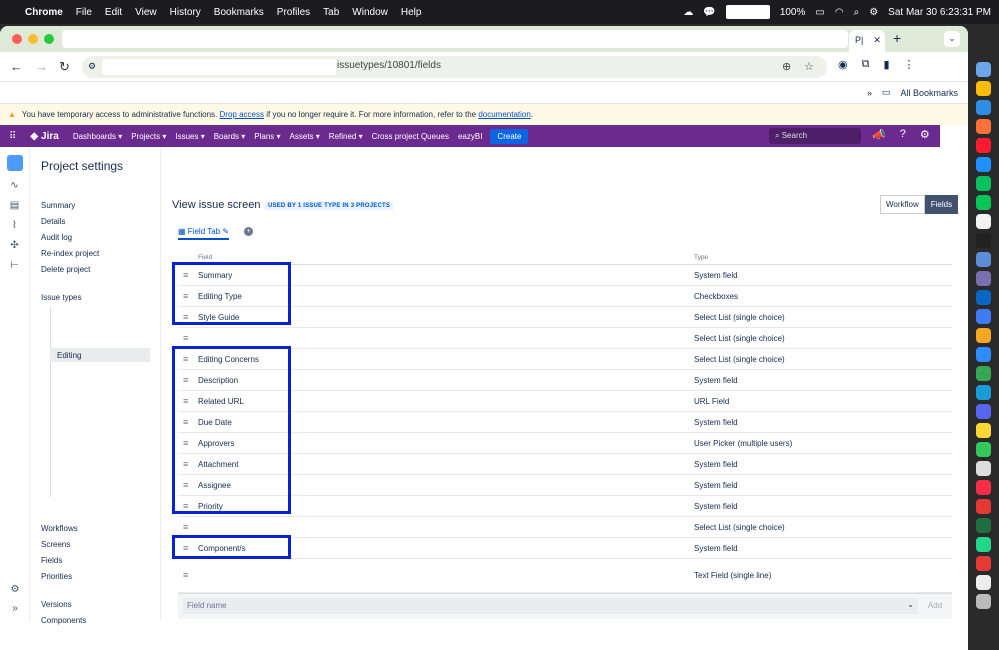  What do you see at coordinates (983, 69) in the screenshot?
I see `finder-icon` at bounding box center [983, 69].